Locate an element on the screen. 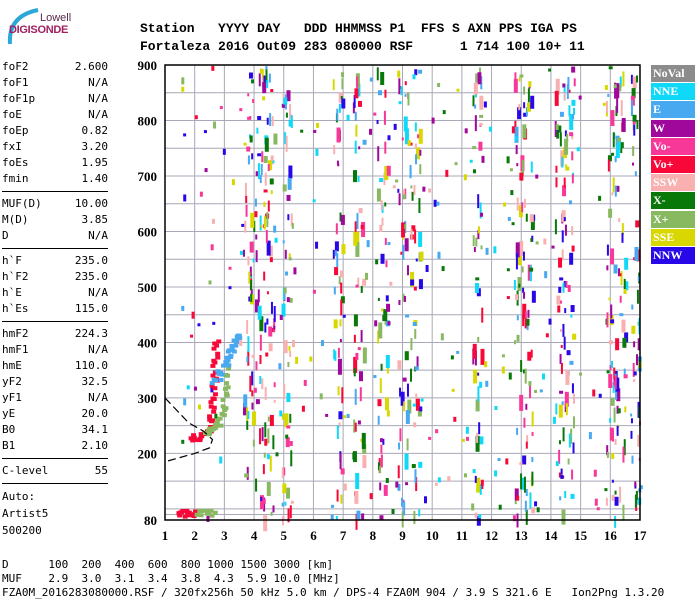 Image resolution: width=700 pixels, height=600 pixels. x-tick-label: 15 is located at coordinates (581, 535).